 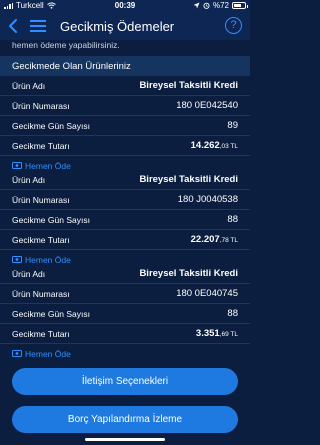 I want to click on product-number-row: Ürün Numarası 180 0E040745, so click(x=125, y=294).